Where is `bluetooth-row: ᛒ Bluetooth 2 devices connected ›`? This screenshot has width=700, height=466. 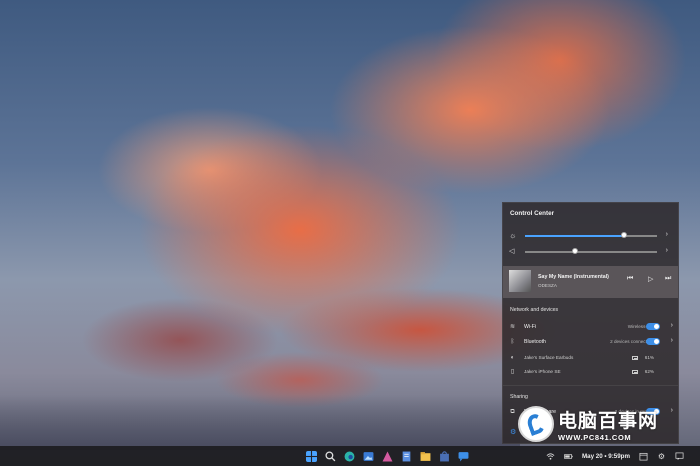
bluetooth-row: ᛒ Bluetooth 2 devices connected › is located at coordinates (592, 343).